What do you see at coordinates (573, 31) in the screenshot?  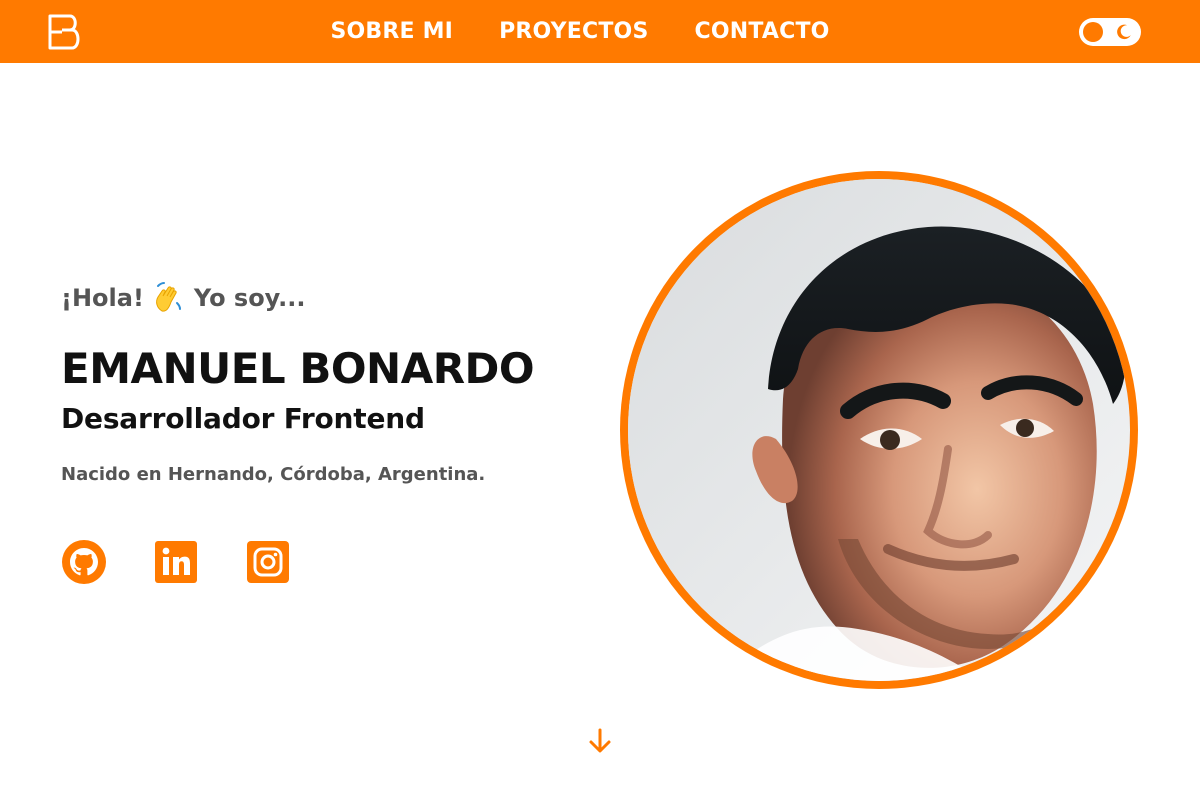 I see `nav-link-proyectos: PROYECTOS` at bounding box center [573, 31].